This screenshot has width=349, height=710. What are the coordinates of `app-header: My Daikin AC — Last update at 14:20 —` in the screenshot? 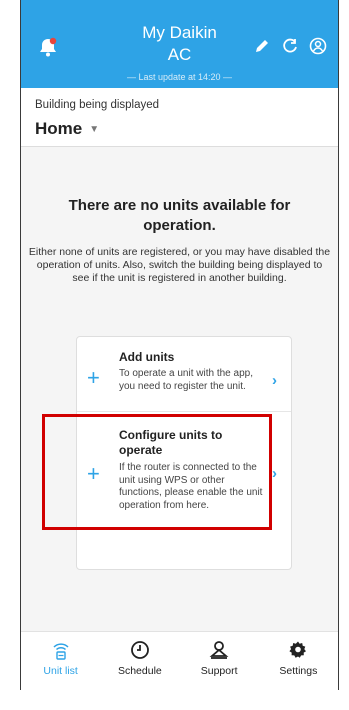 It's located at (179, 44).